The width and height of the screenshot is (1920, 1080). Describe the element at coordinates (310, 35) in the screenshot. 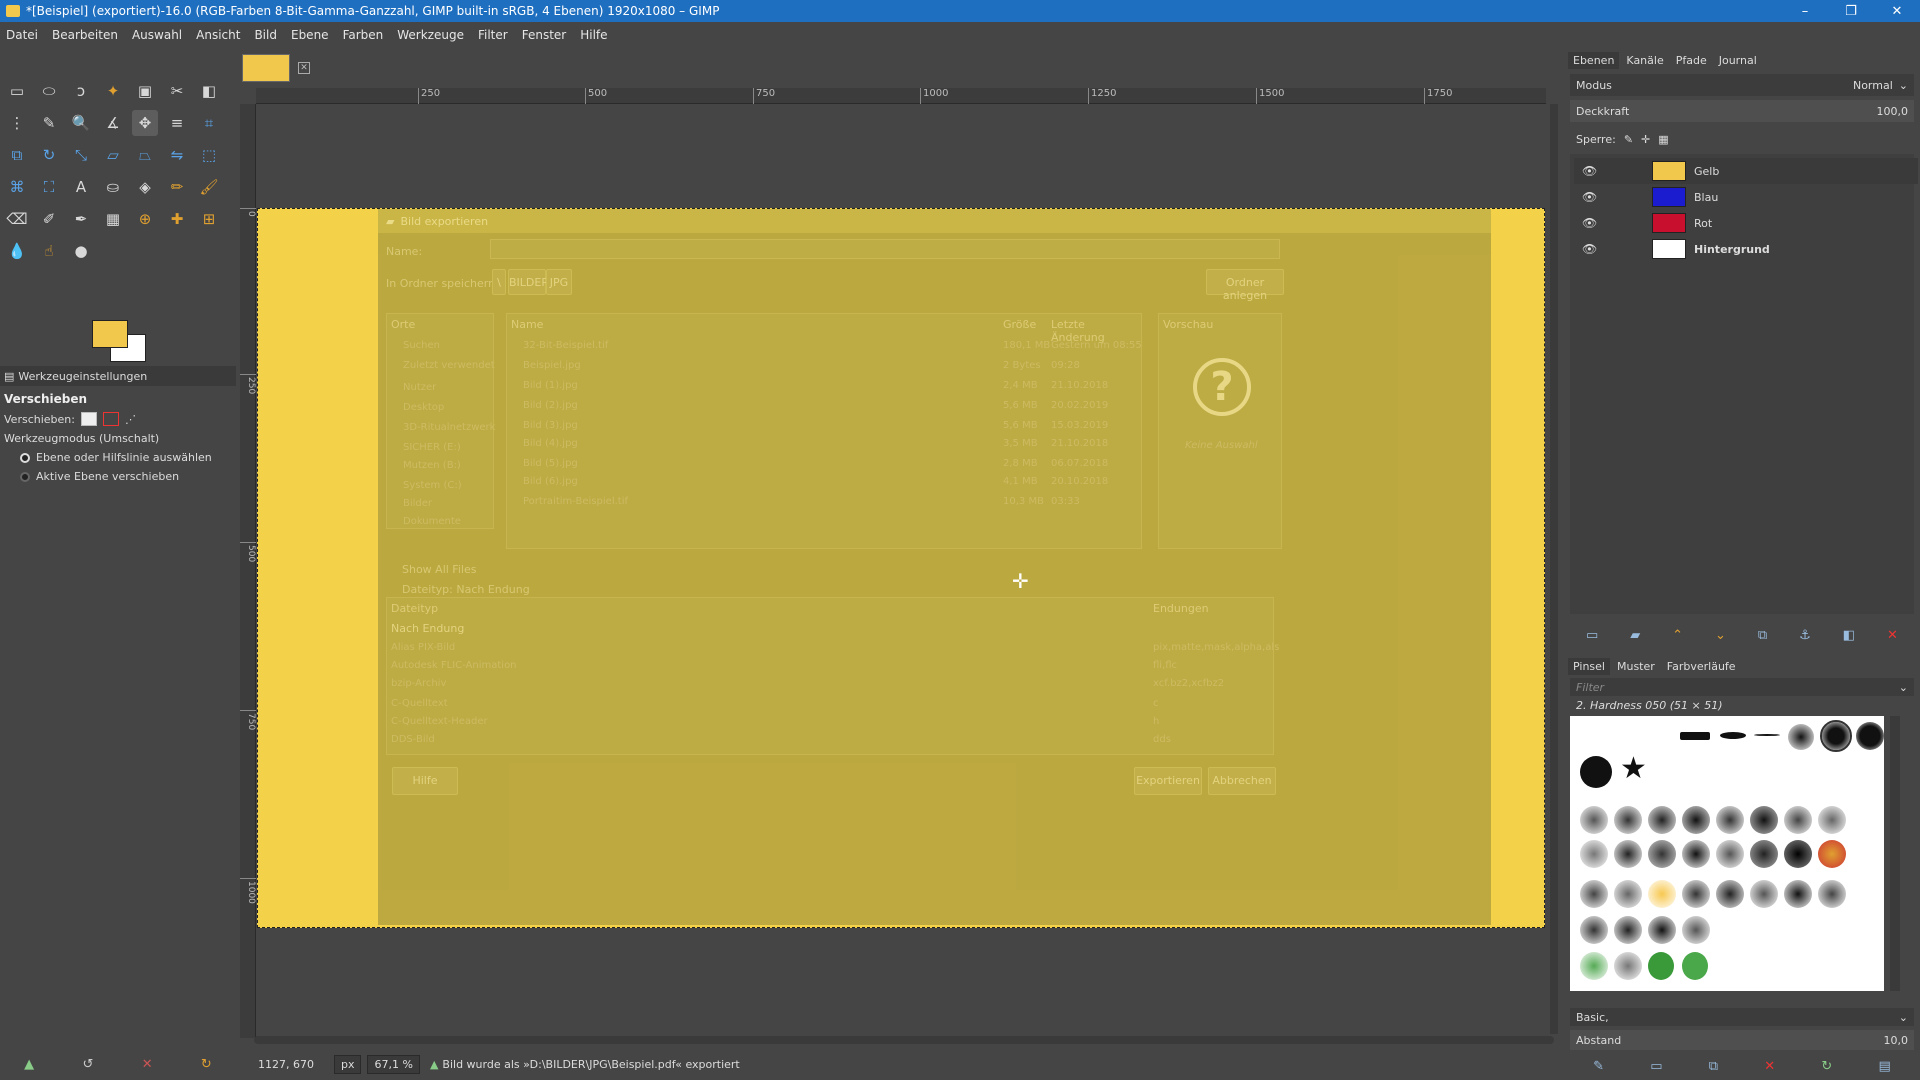

I see `menu-ebene: Ebene` at that location.